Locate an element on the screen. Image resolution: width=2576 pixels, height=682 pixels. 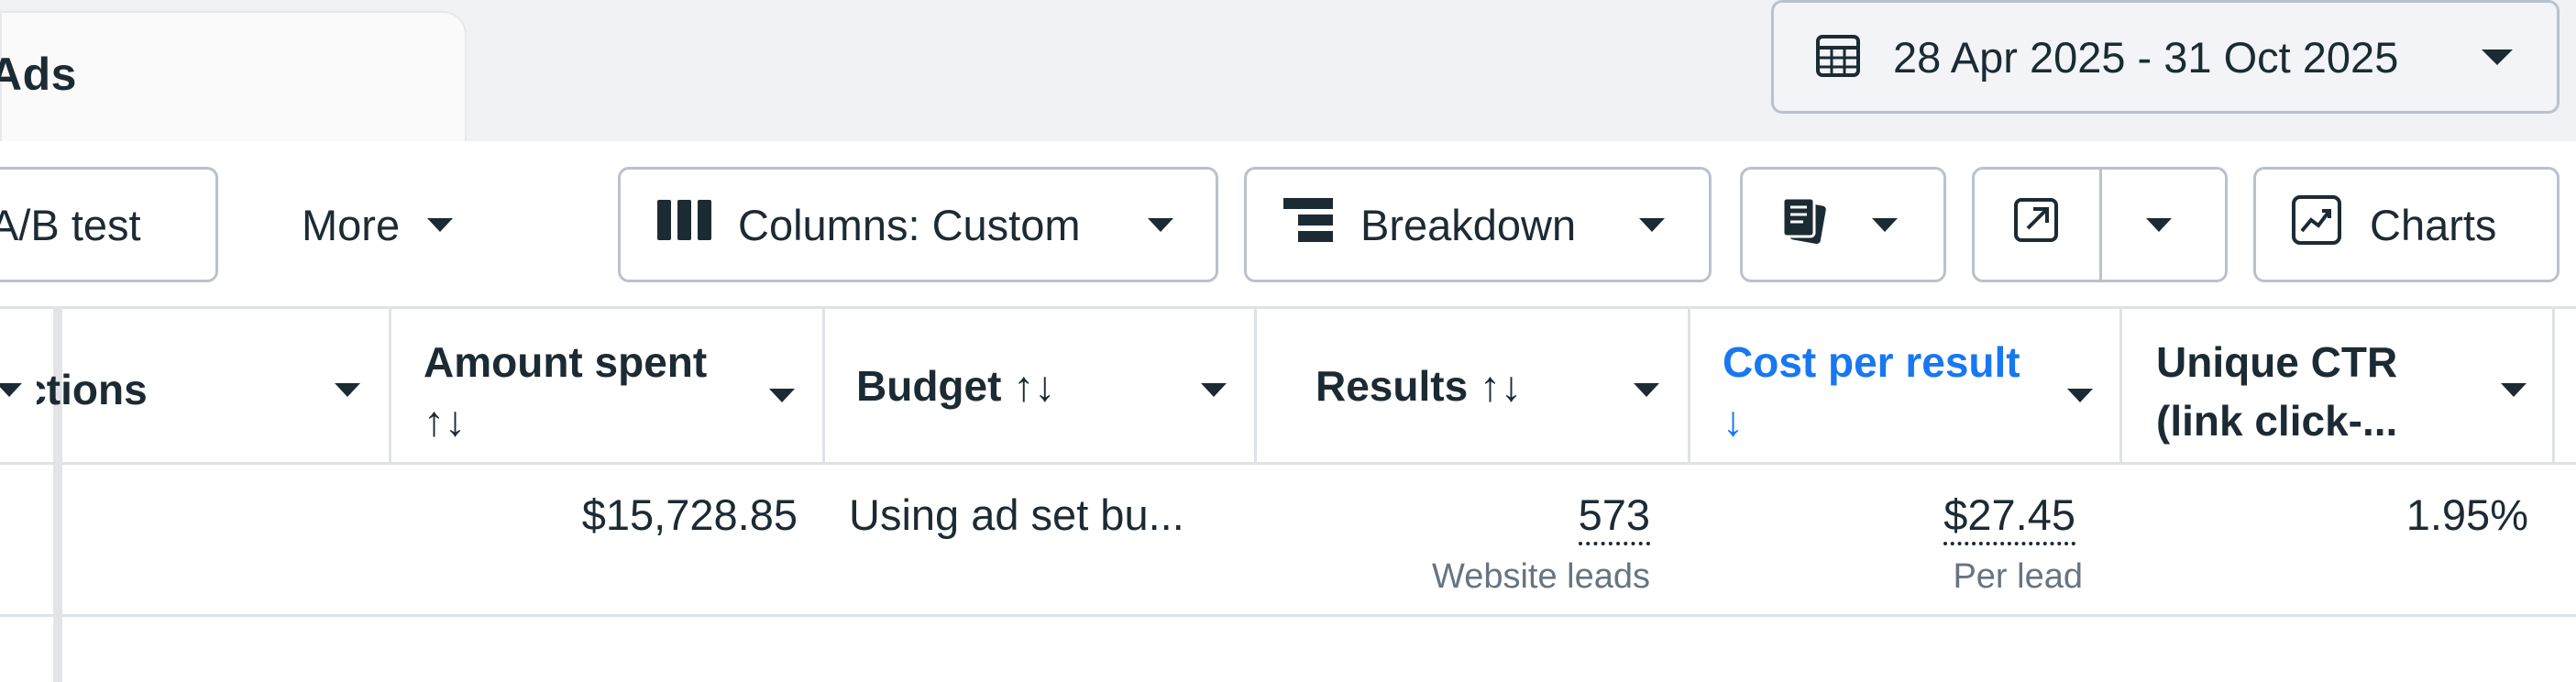
cell-cost-per-result-sub: Per lead is located at coordinates (2018, 576).